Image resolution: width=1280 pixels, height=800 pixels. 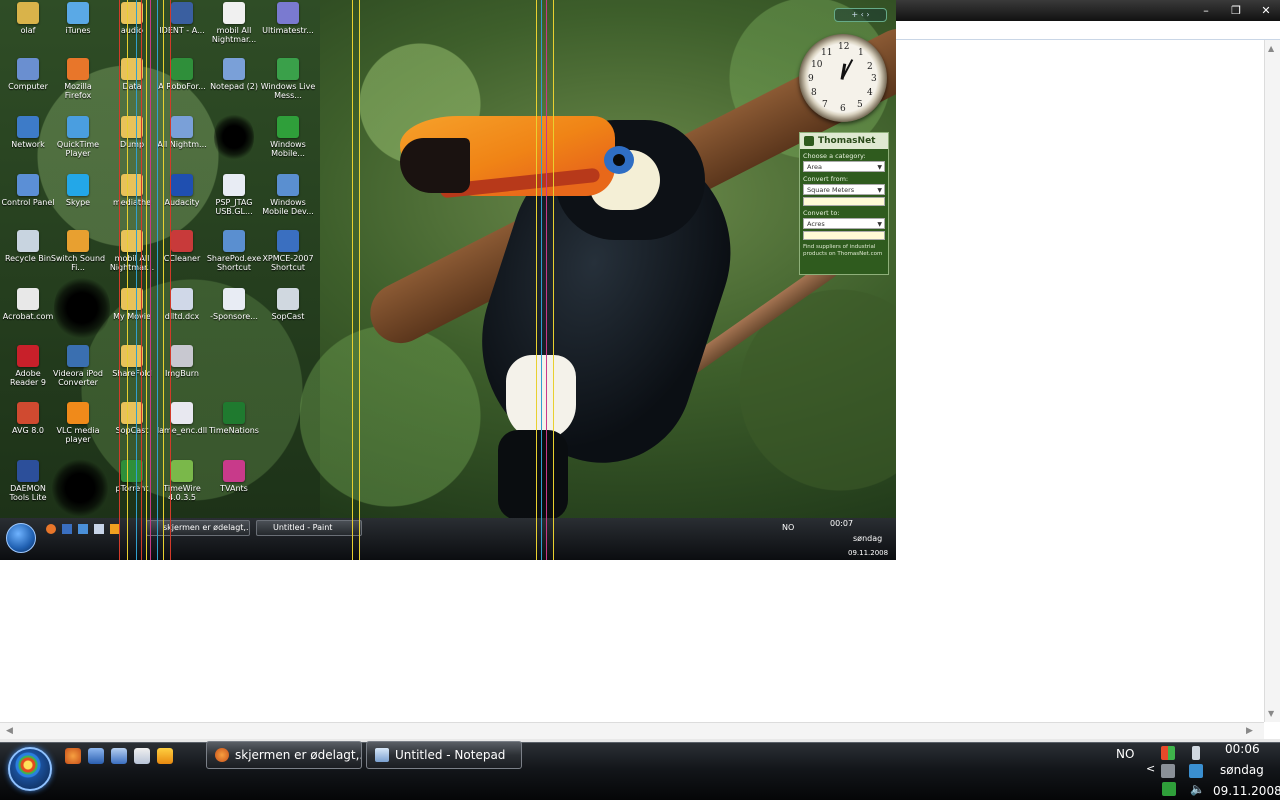 I want to click on window-titlebar: – ❐ ✕, so click(x=1088, y=10).